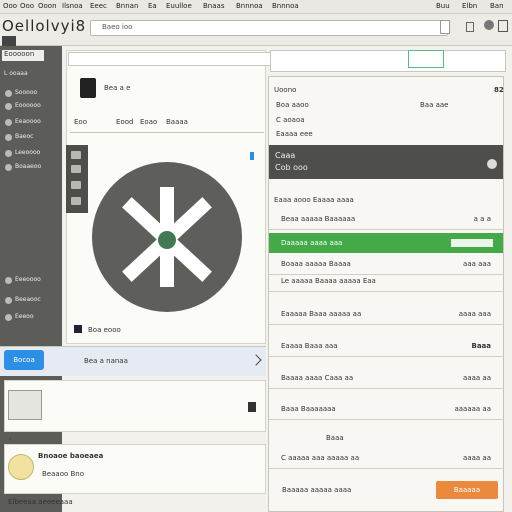  I want to click on menu-item: Ea, so click(152, 6).